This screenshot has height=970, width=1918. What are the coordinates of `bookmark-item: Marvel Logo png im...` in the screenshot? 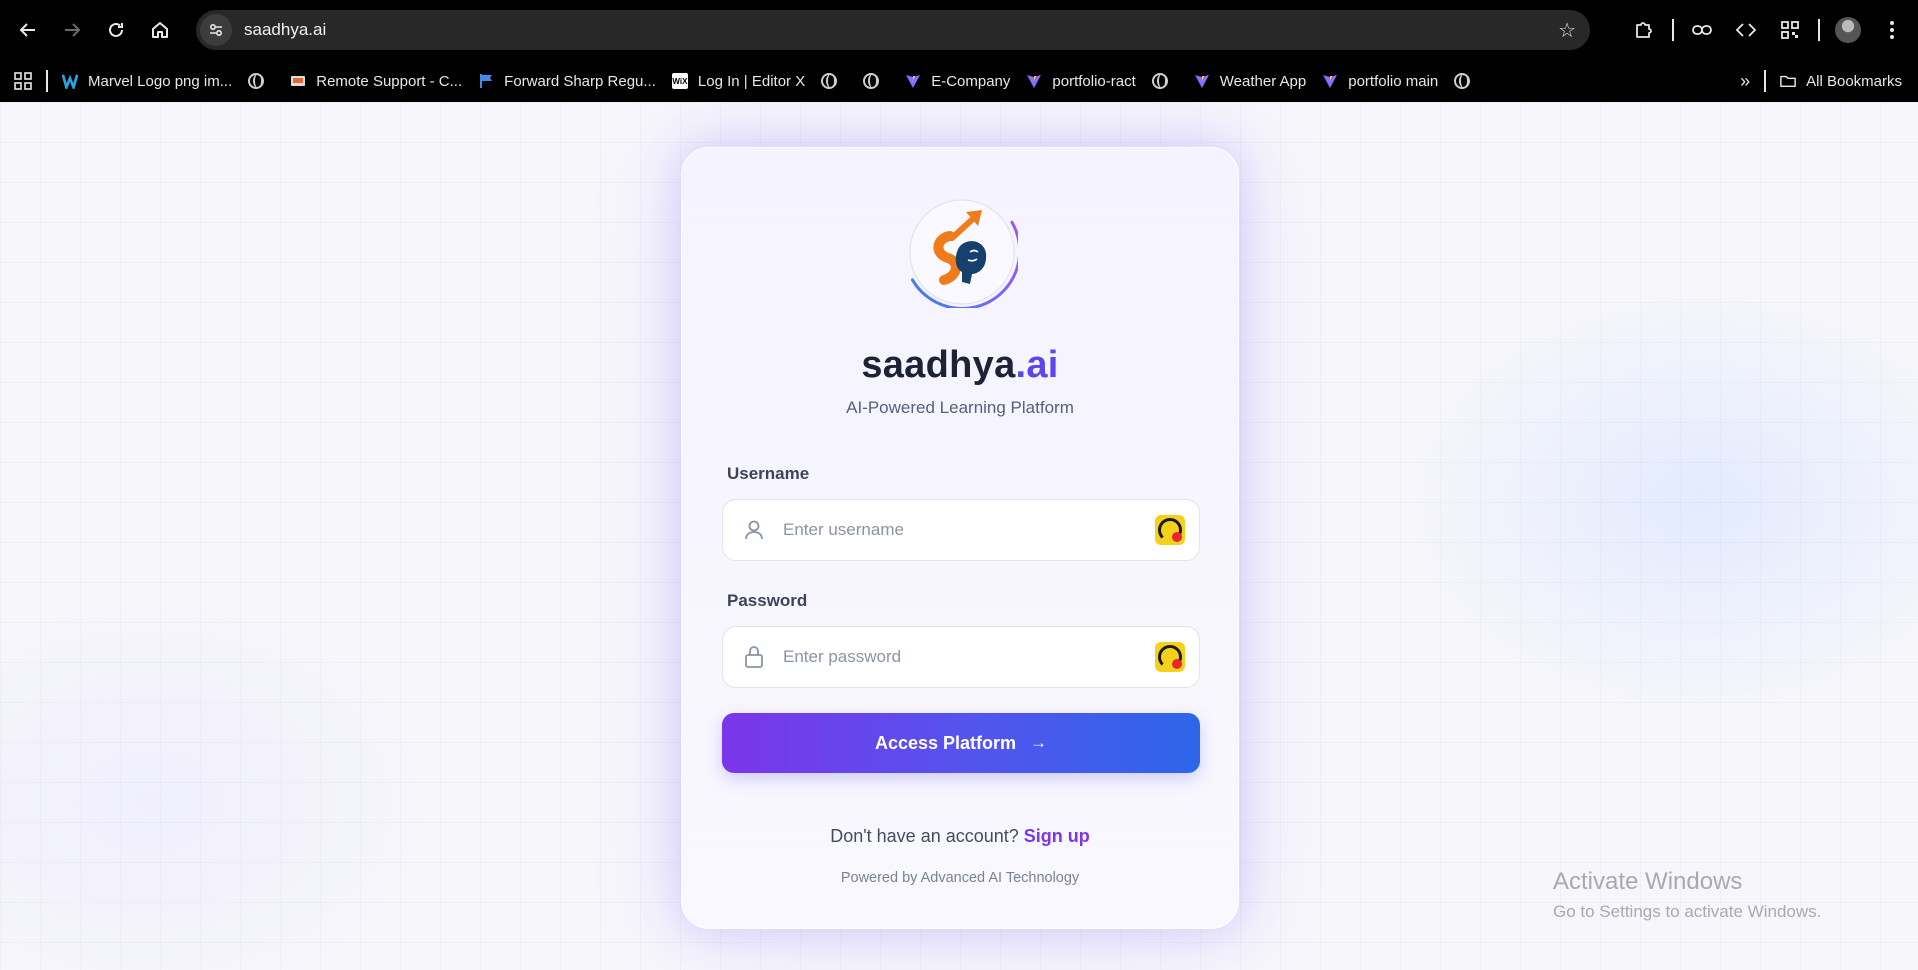 It's located at (147, 81).